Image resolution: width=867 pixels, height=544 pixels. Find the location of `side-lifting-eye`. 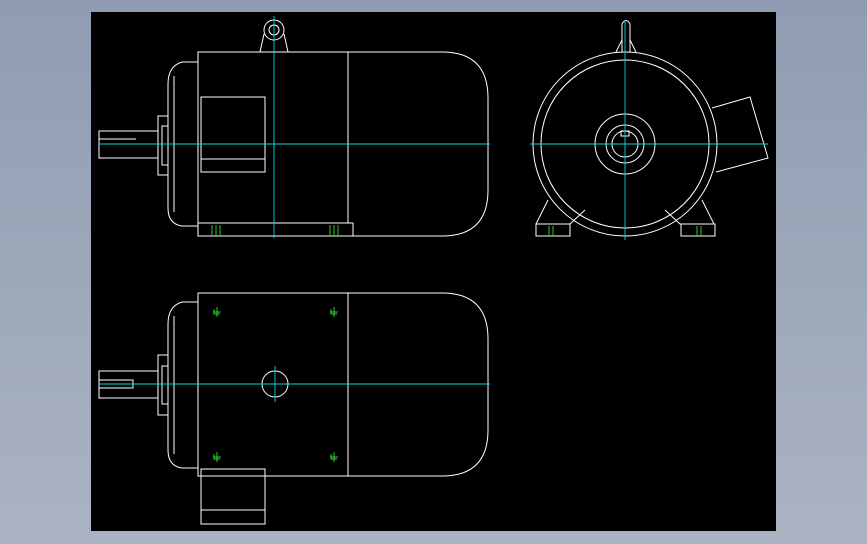

side-lifting-eye is located at coordinates (626, 36).